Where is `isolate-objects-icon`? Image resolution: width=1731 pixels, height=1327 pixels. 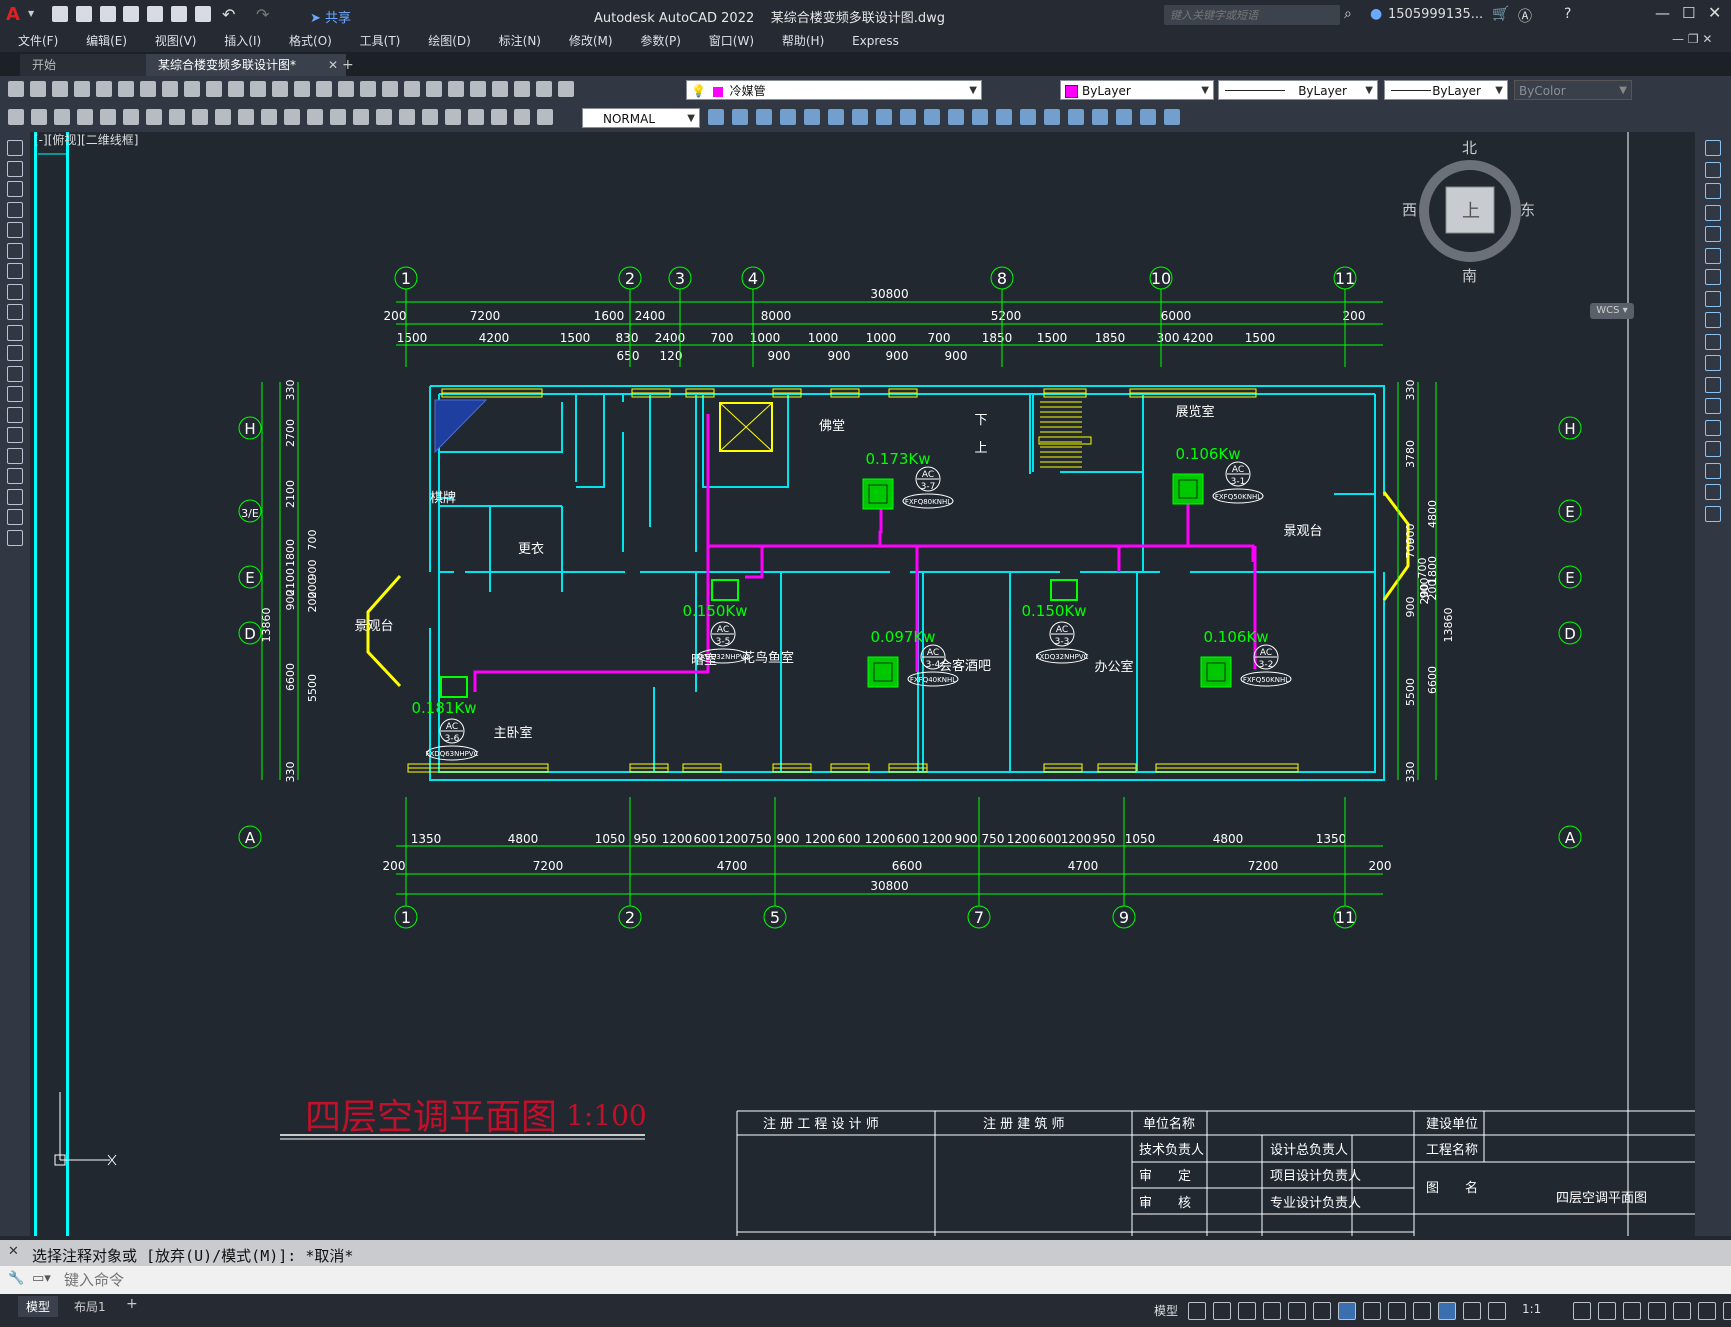
isolate-objects-icon is located at coordinates (1682, 1311).